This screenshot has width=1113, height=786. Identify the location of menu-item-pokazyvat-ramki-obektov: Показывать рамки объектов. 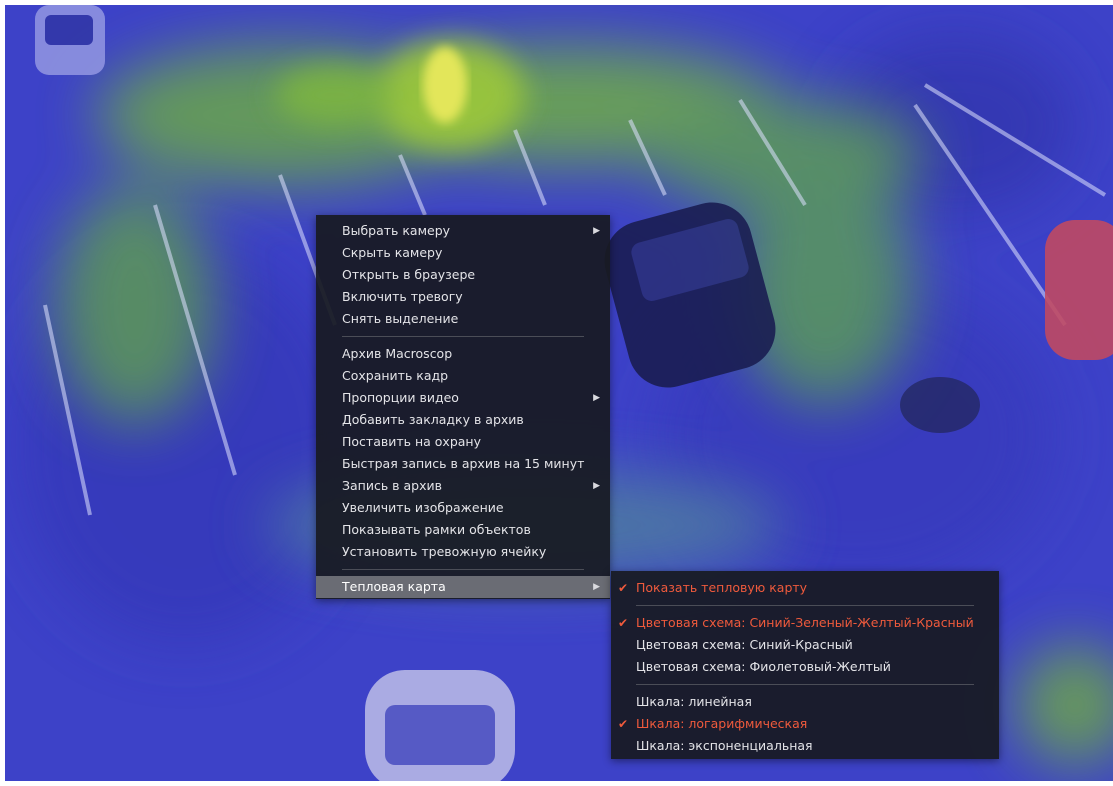
(463, 530).